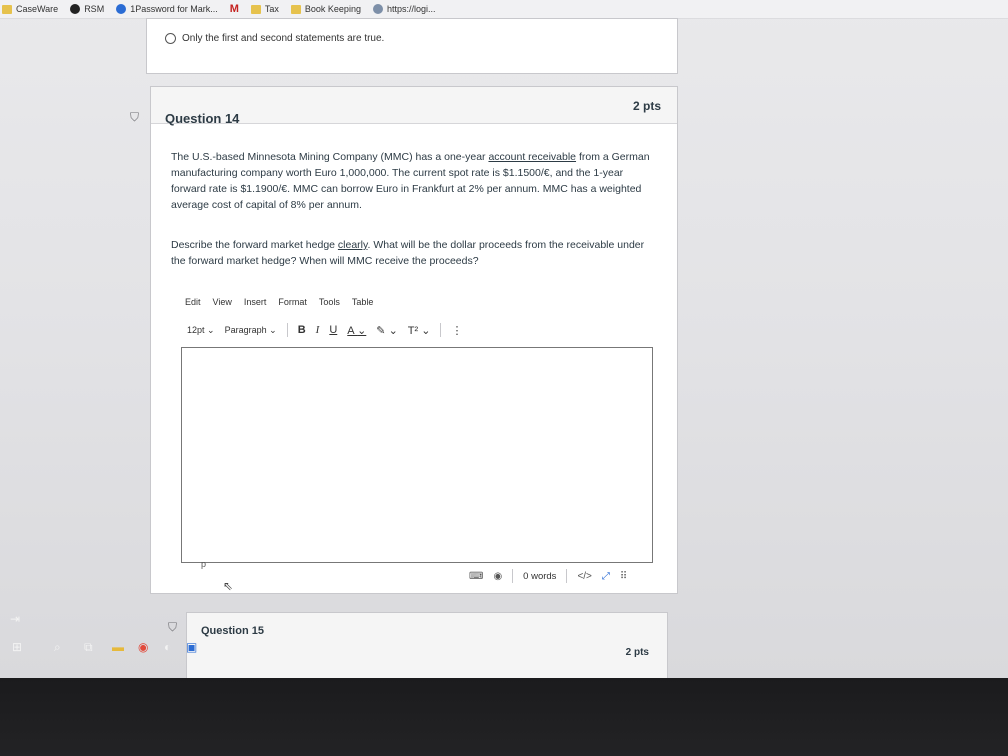 The image size is (1008, 756). I want to click on html-editor-toggle: </>, so click(584, 576).